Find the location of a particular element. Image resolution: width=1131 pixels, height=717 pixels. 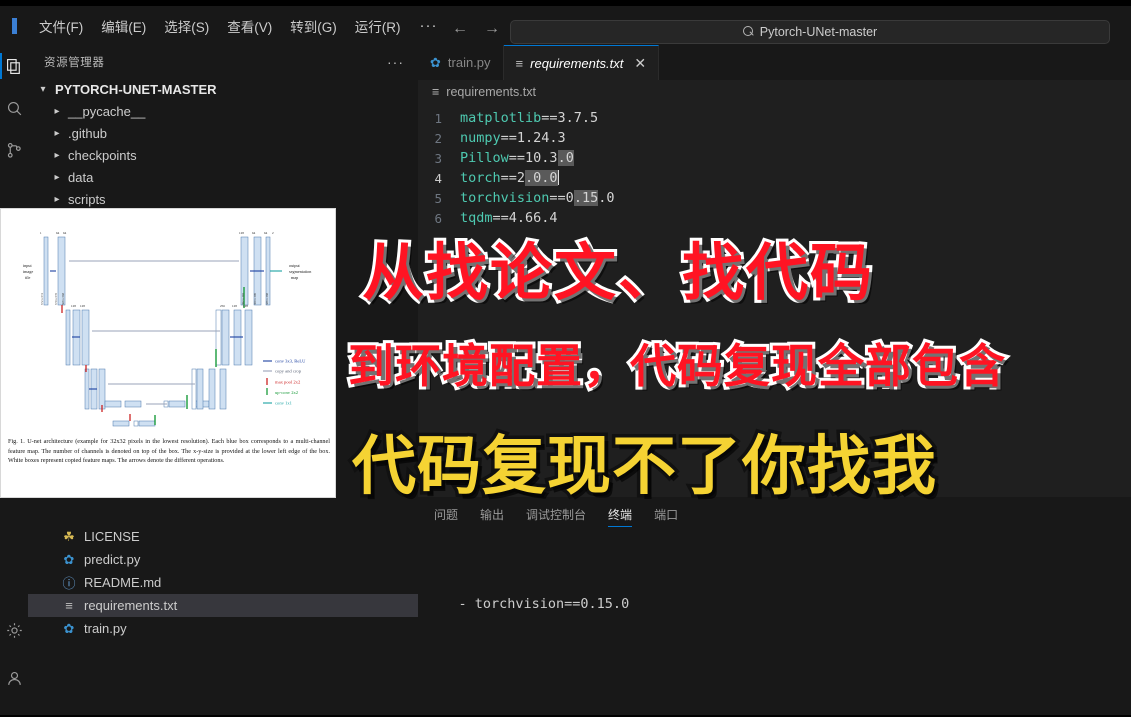

svg-text: 570 x 570 is located at coordinates (56, 299).